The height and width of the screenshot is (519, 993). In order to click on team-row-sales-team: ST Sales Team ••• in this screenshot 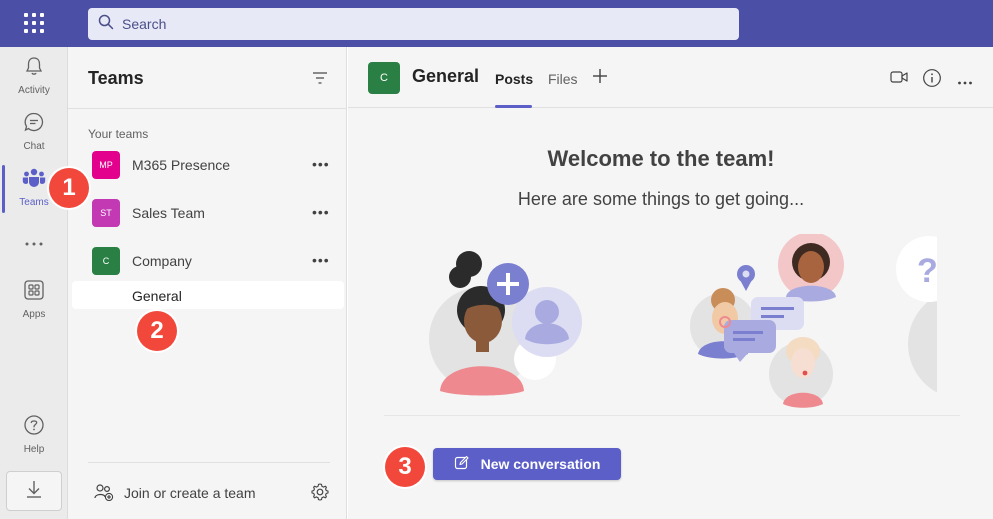, I will do `click(207, 214)`.